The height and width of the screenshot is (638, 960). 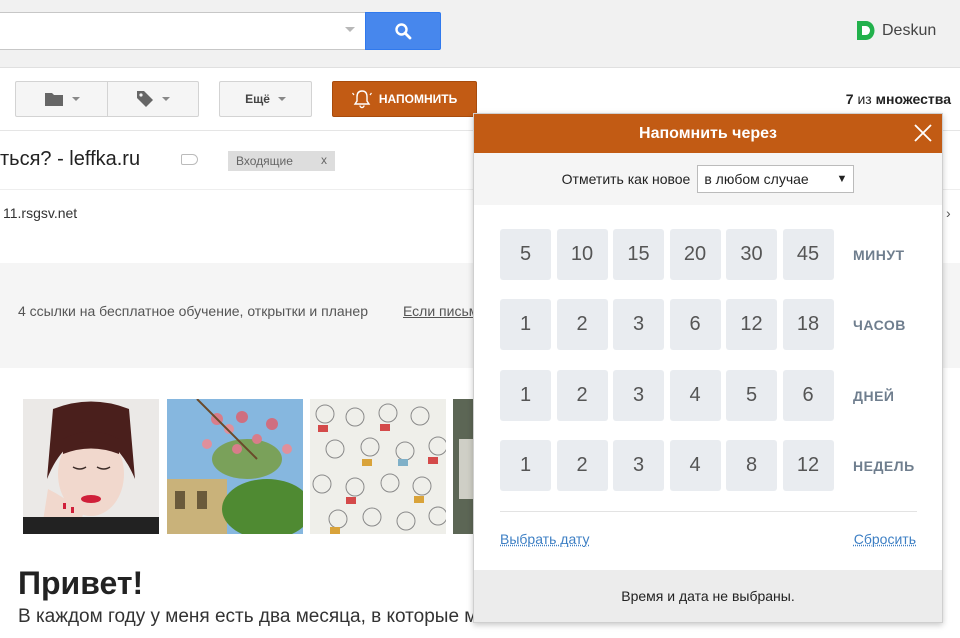 I want to click on mark-as-new-row: Отметить как новое в любом случае ▼, so click(x=708, y=179).